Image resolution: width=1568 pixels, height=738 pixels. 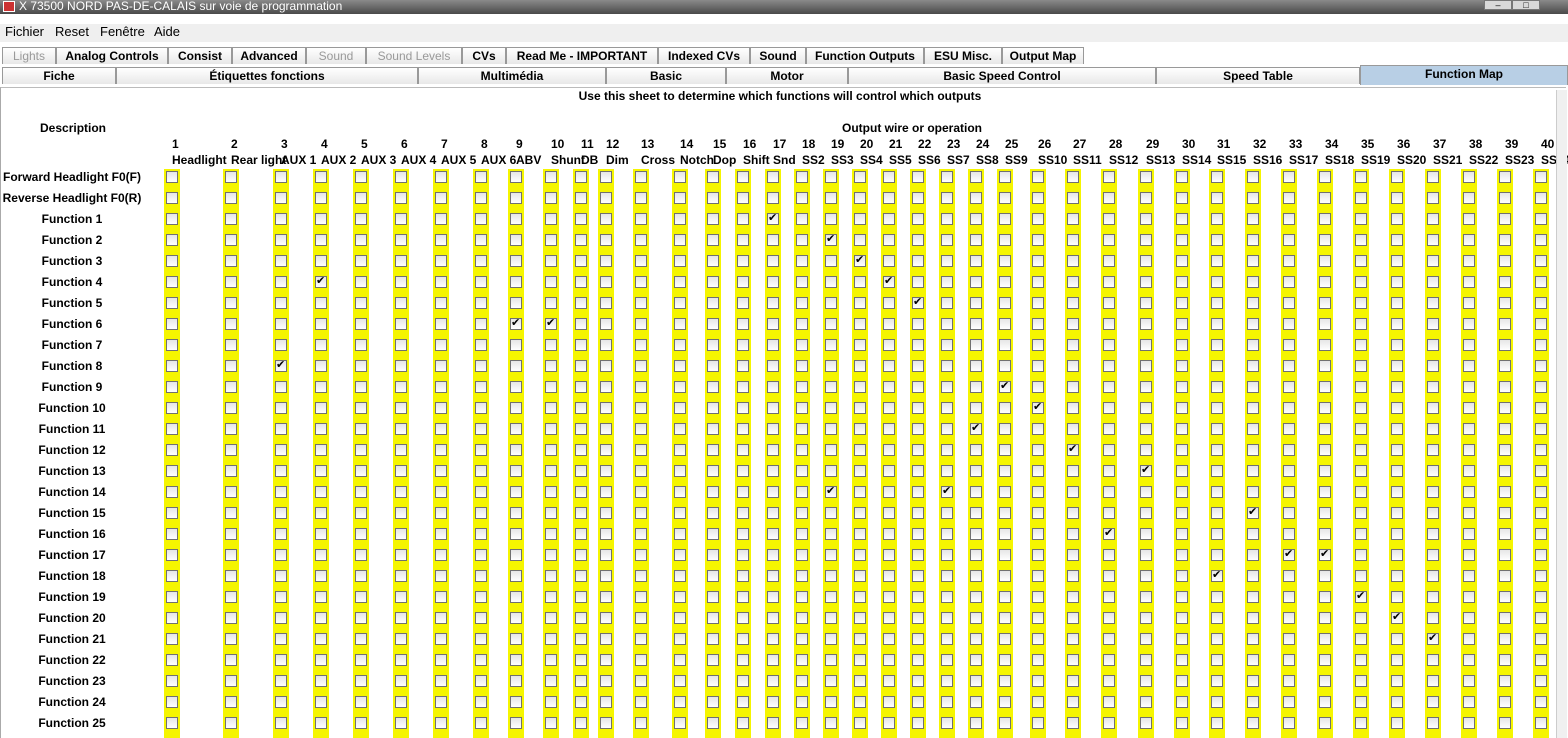 What do you see at coordinates (512, 75) in the screenshot?
I see `tab-multimedia: Multimédia` at bounding box center [512, 75].